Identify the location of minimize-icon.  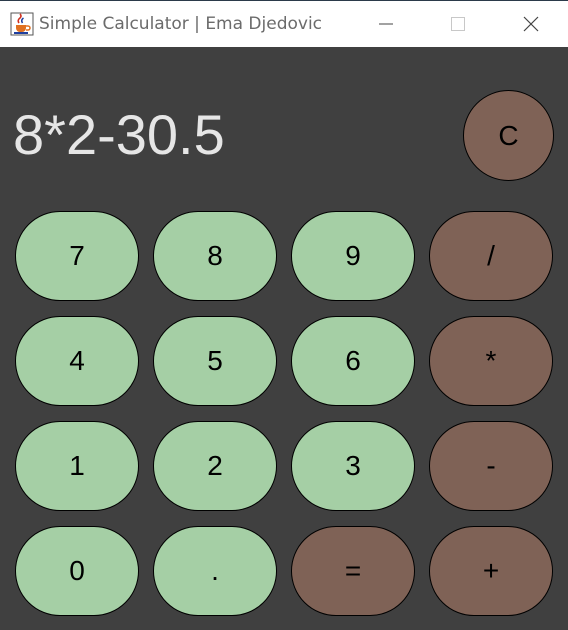
(386, 24).